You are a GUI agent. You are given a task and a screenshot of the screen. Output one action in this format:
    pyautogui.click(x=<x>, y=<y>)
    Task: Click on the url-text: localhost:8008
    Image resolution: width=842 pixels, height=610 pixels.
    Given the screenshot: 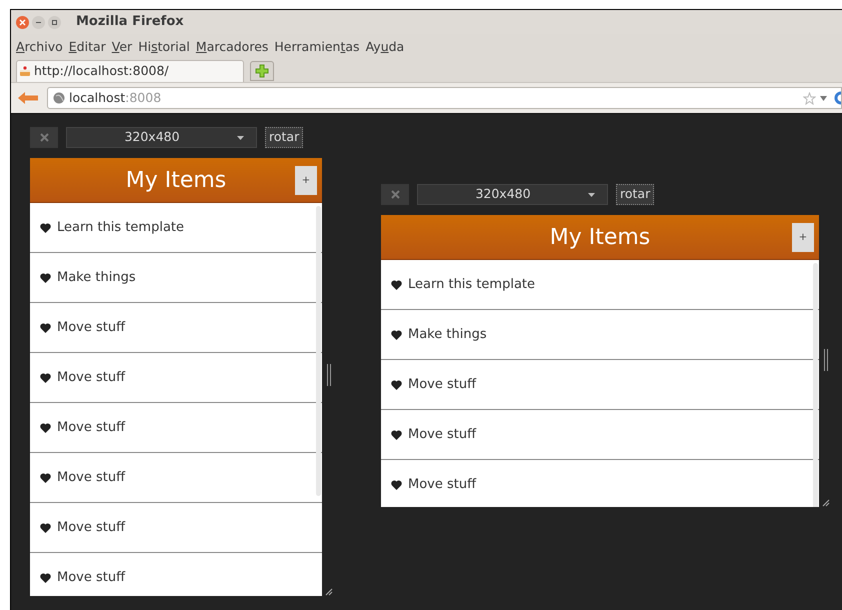 What is the action you would take?
    pyautogui.click(x=115, y=97)
    